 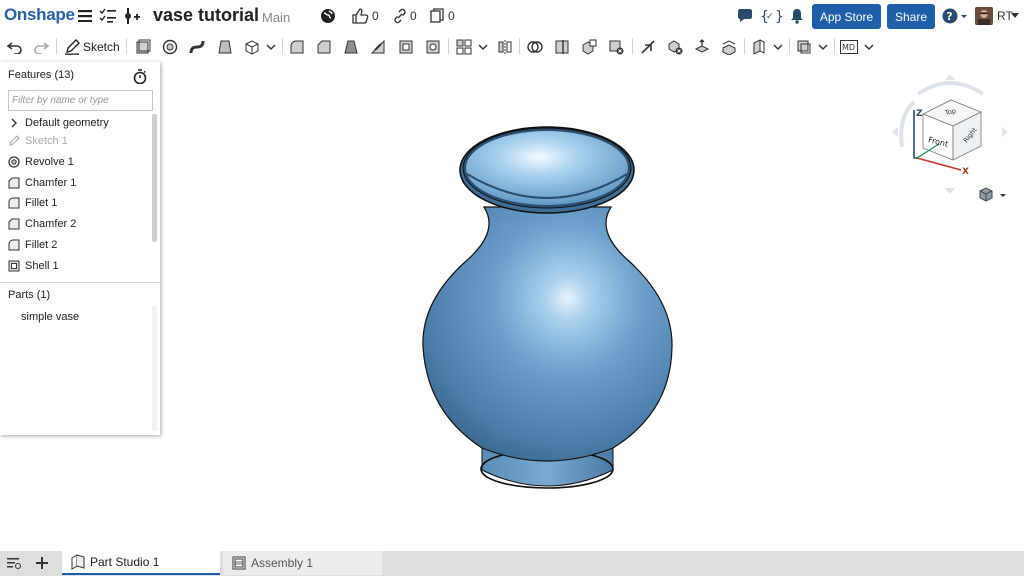 What do you see at coordinates (955, 16) in the screenshot?
I see `help-icon: ?` at bounding box center [955, 16].